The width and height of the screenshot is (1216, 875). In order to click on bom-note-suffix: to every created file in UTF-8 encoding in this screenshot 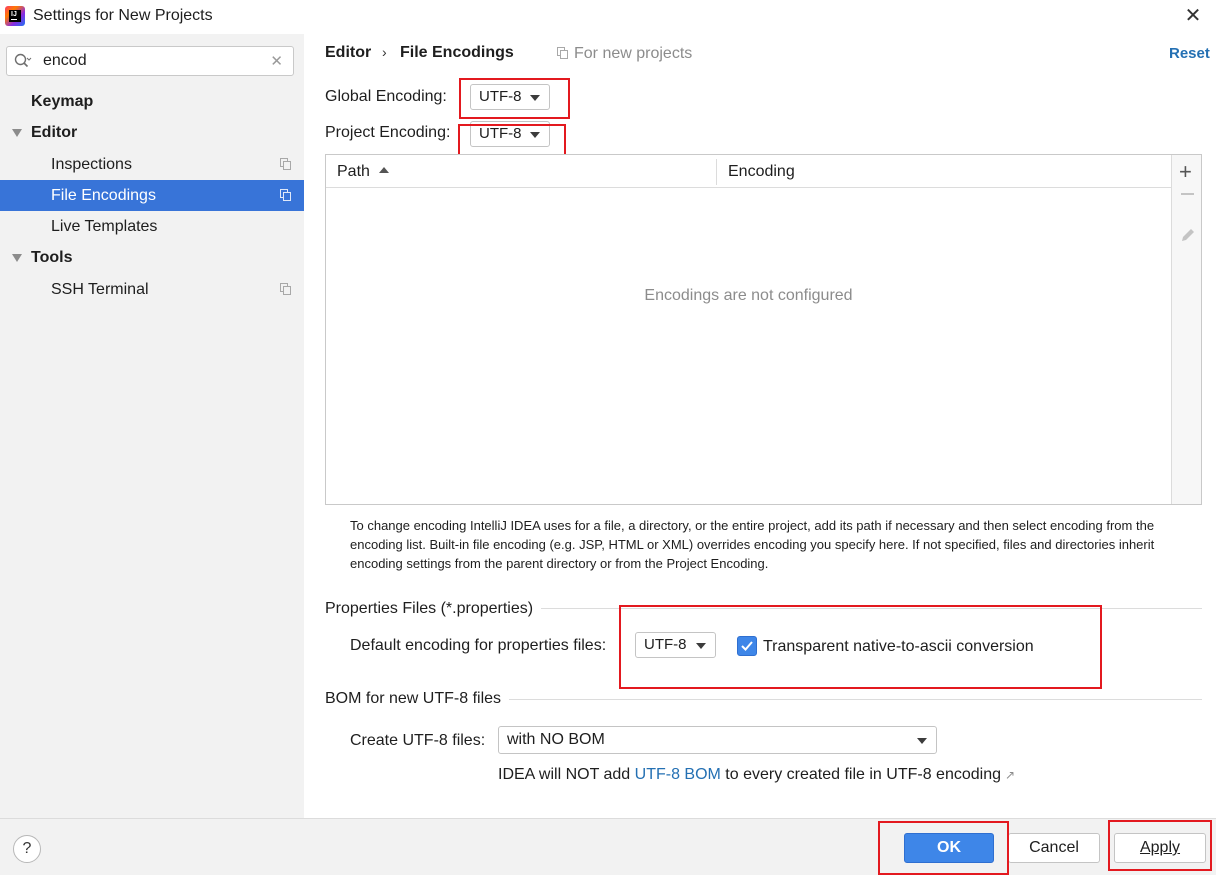, I will do `click(860, 774)`.